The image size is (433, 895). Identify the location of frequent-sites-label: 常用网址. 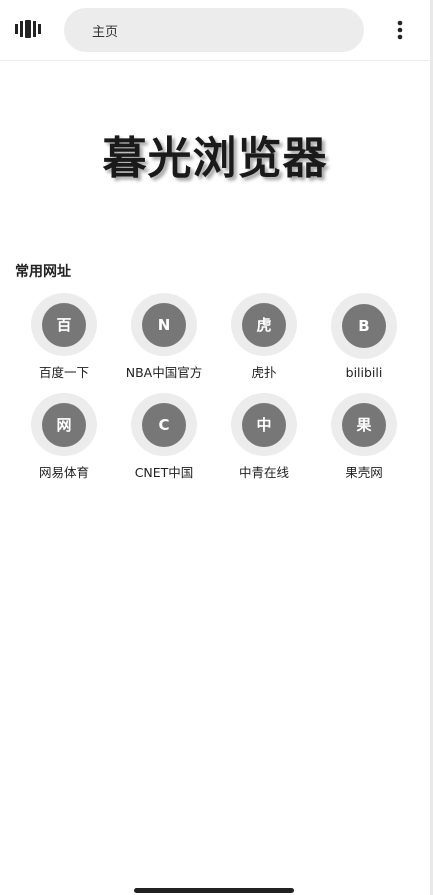
(43, 272).